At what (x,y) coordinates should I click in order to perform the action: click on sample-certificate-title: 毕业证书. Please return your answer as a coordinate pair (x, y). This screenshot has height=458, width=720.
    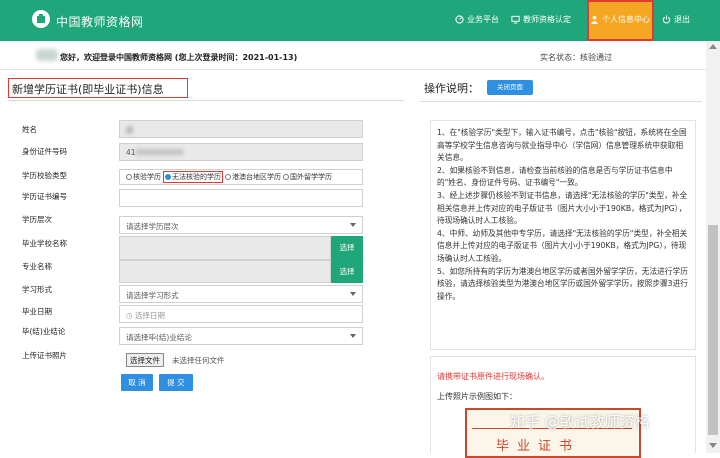
    Looking at the image, I should click on (538, 446).